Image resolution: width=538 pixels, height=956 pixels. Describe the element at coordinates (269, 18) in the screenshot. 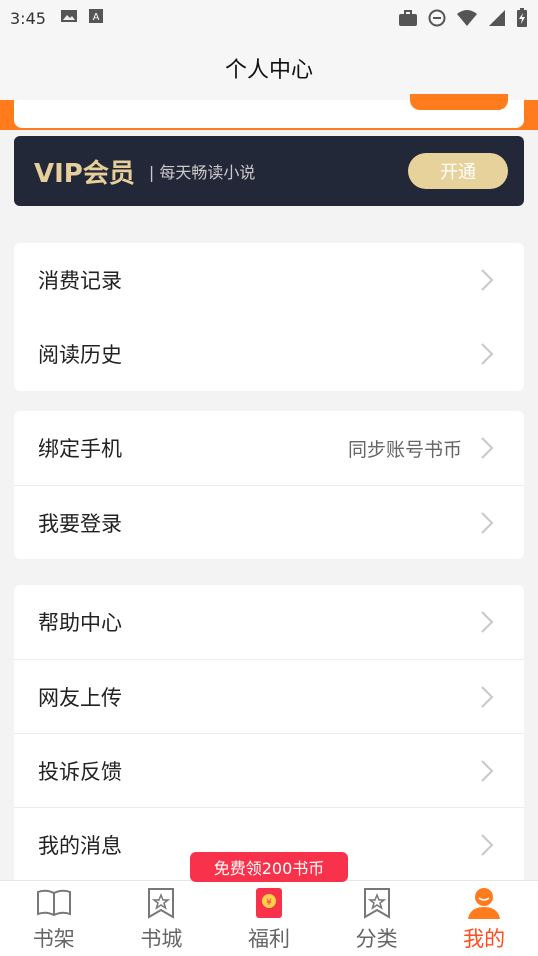

I see `status-bar: 3:45 A` at that location.